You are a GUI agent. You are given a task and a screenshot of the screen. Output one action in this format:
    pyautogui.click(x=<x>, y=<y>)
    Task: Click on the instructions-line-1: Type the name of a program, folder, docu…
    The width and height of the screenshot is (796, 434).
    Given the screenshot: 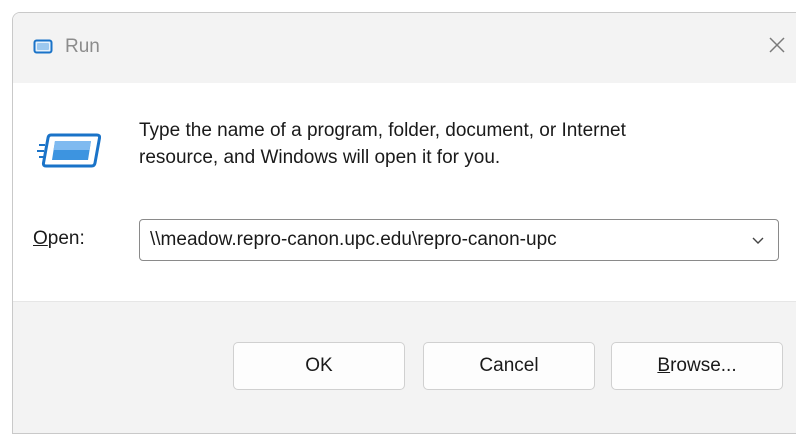 What is the action you would take?
    pyautogui.click(x=382, y=130)
    